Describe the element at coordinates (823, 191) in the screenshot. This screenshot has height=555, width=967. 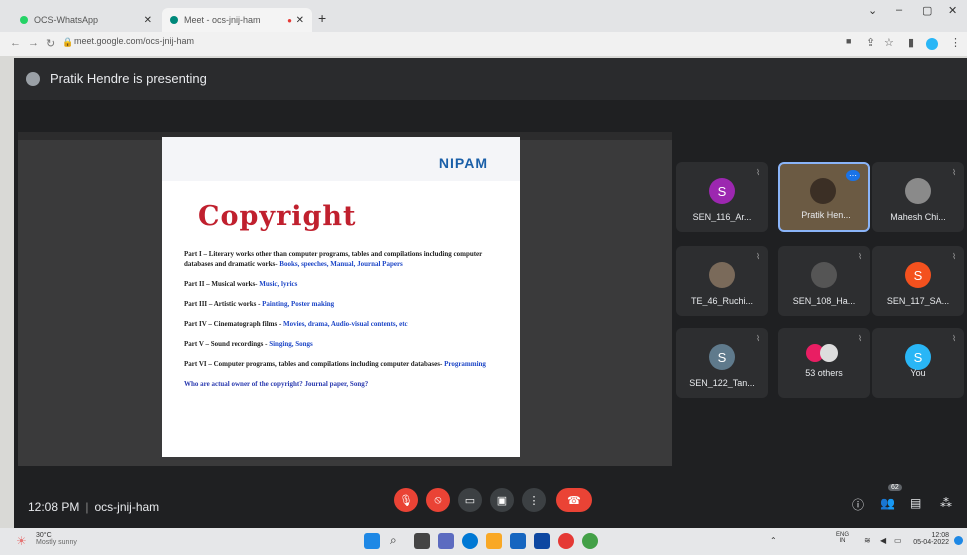
I see `video-avatar` at that location.